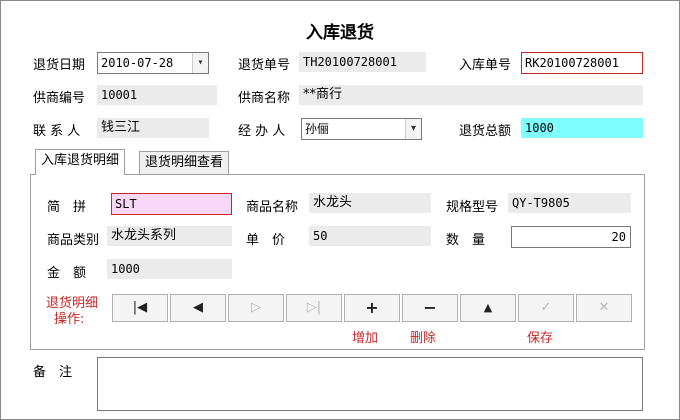 The height and width of the screenshot is (420, 680). What do you see at coordinates (540, 338) in the screenshot?
I see `save-caption: 保存` at bounding box center [540, 338].